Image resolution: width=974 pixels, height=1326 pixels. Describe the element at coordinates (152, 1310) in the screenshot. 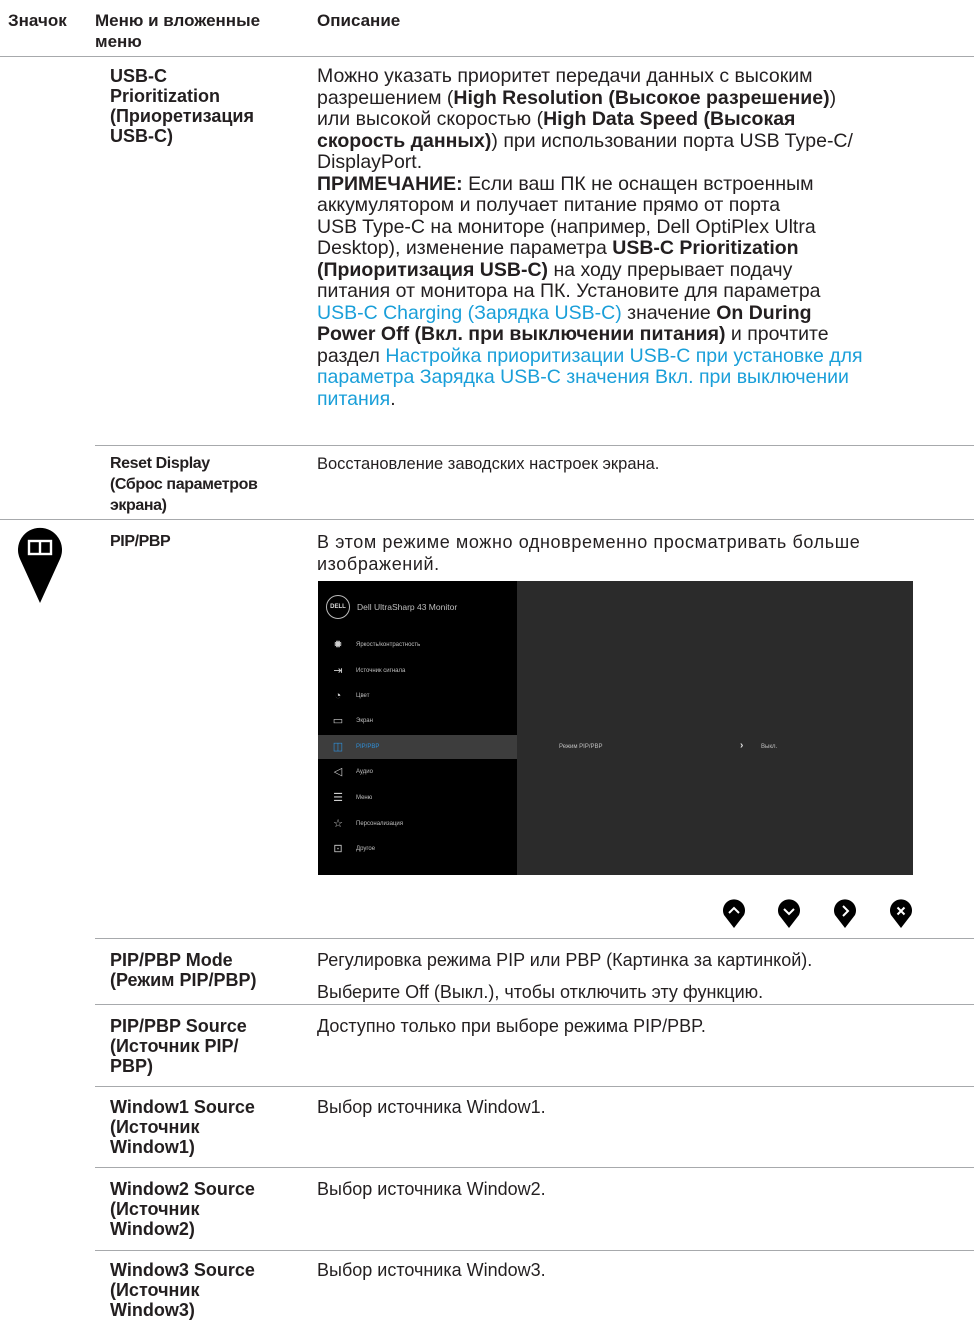

I see `name-line: Window3)` at that location.